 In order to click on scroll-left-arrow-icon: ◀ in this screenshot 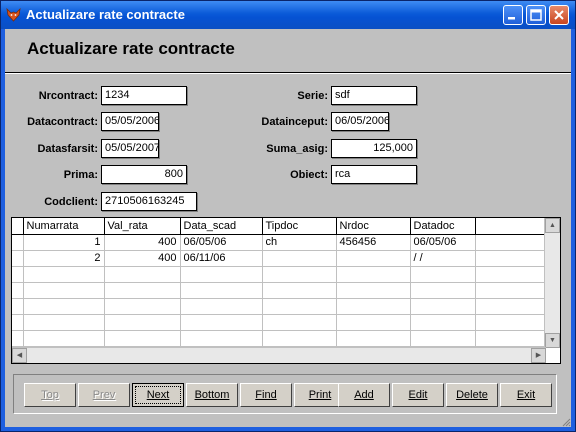, I will do `click(19, 355)`.